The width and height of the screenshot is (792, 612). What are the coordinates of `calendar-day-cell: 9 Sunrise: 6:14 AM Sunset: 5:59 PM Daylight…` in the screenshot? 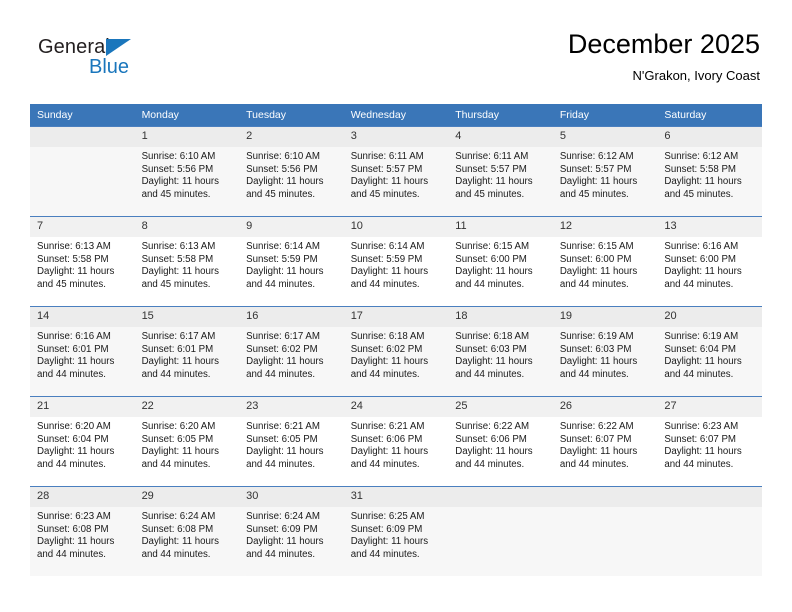 It's located at (291, 261).